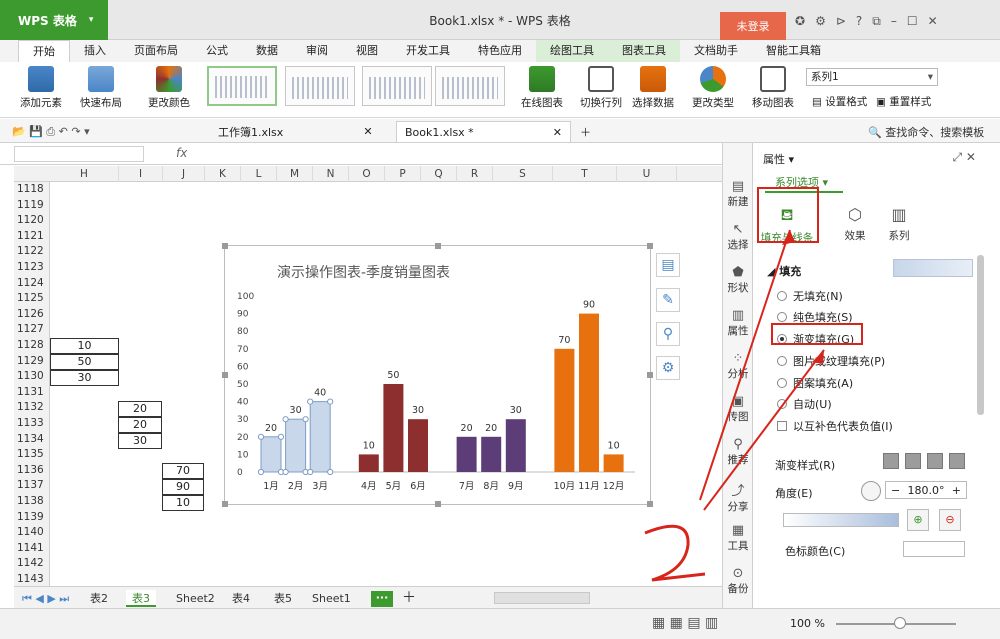 Image resolution: width=1000 pixels, height=639 pixels. What do you see at coordinates (818, 357) in the screenshot?
I see `annotation-arrowhead` at bounding box center [818, 357].